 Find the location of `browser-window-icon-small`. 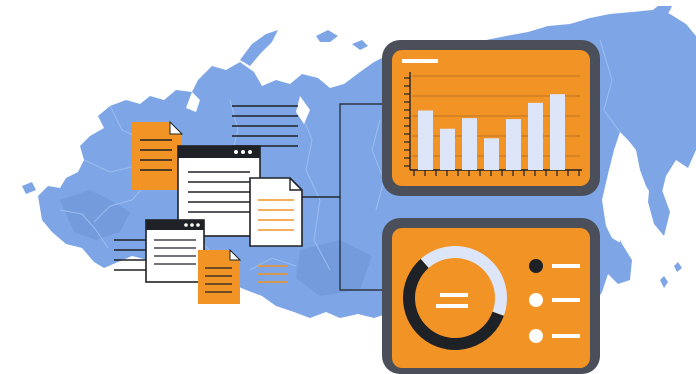

browser-window-icon-small is located at coordinates (175, 251).